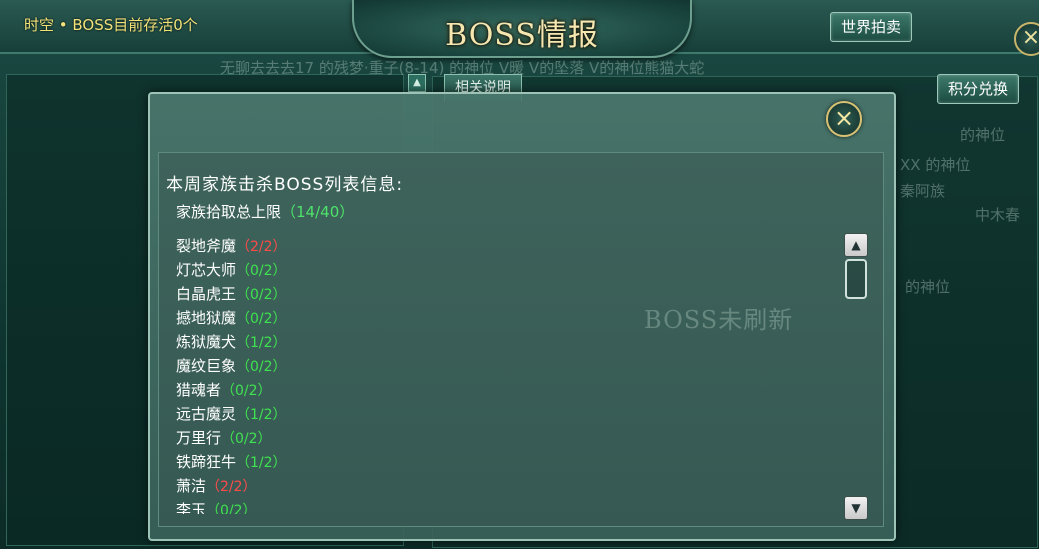  Describe the element at coordinates (206, 414) in the screenshot. I see `boss-name: 远古魔灵` at that location.